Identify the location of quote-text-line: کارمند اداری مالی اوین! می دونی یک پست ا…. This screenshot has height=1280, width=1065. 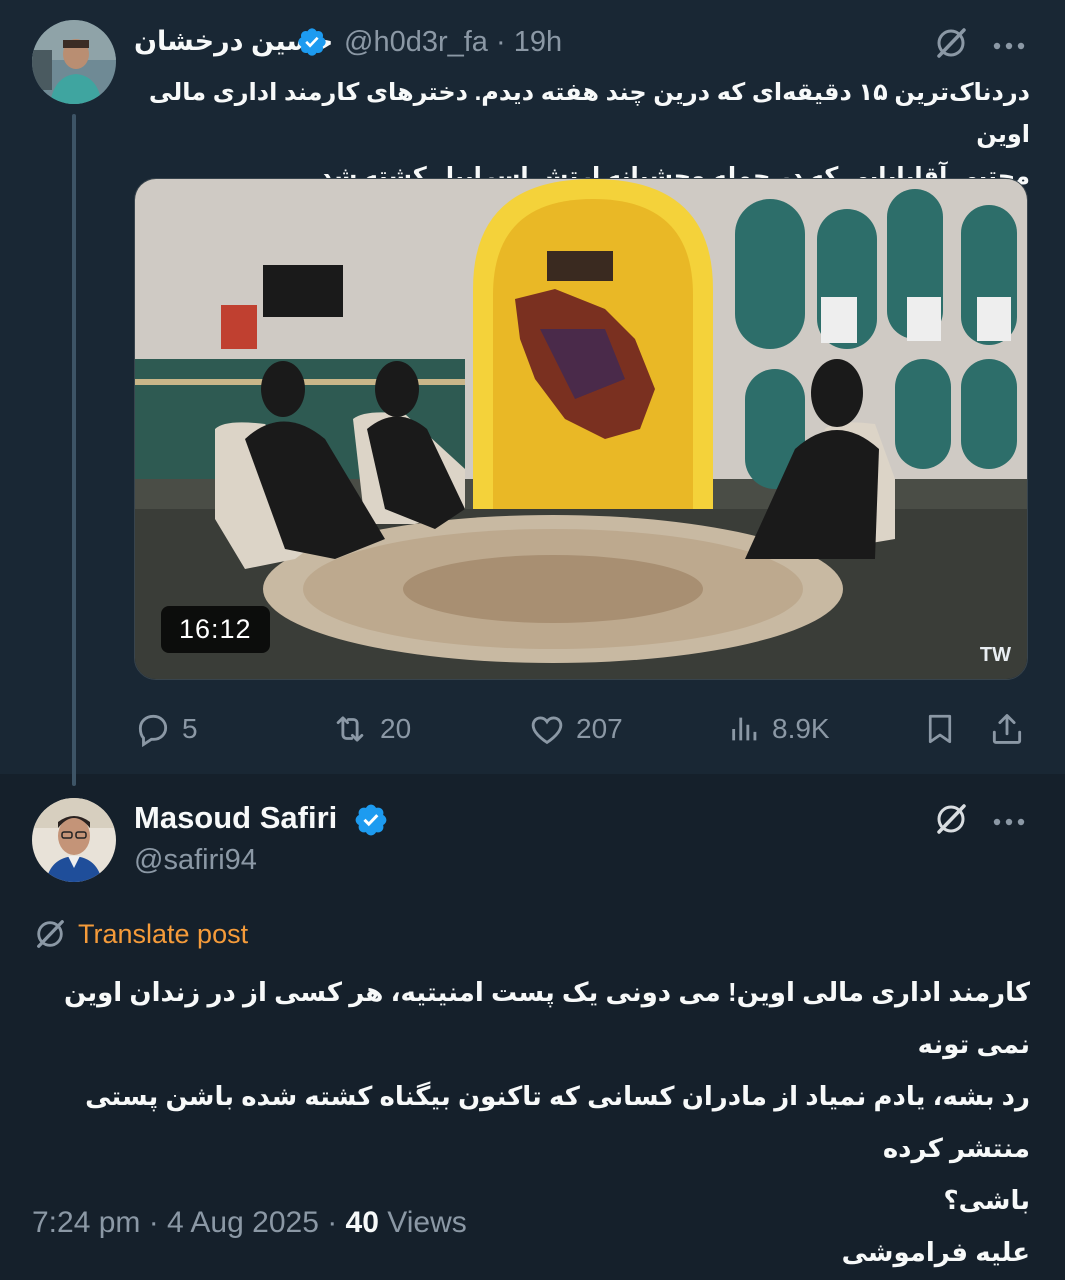
(546, 1018).